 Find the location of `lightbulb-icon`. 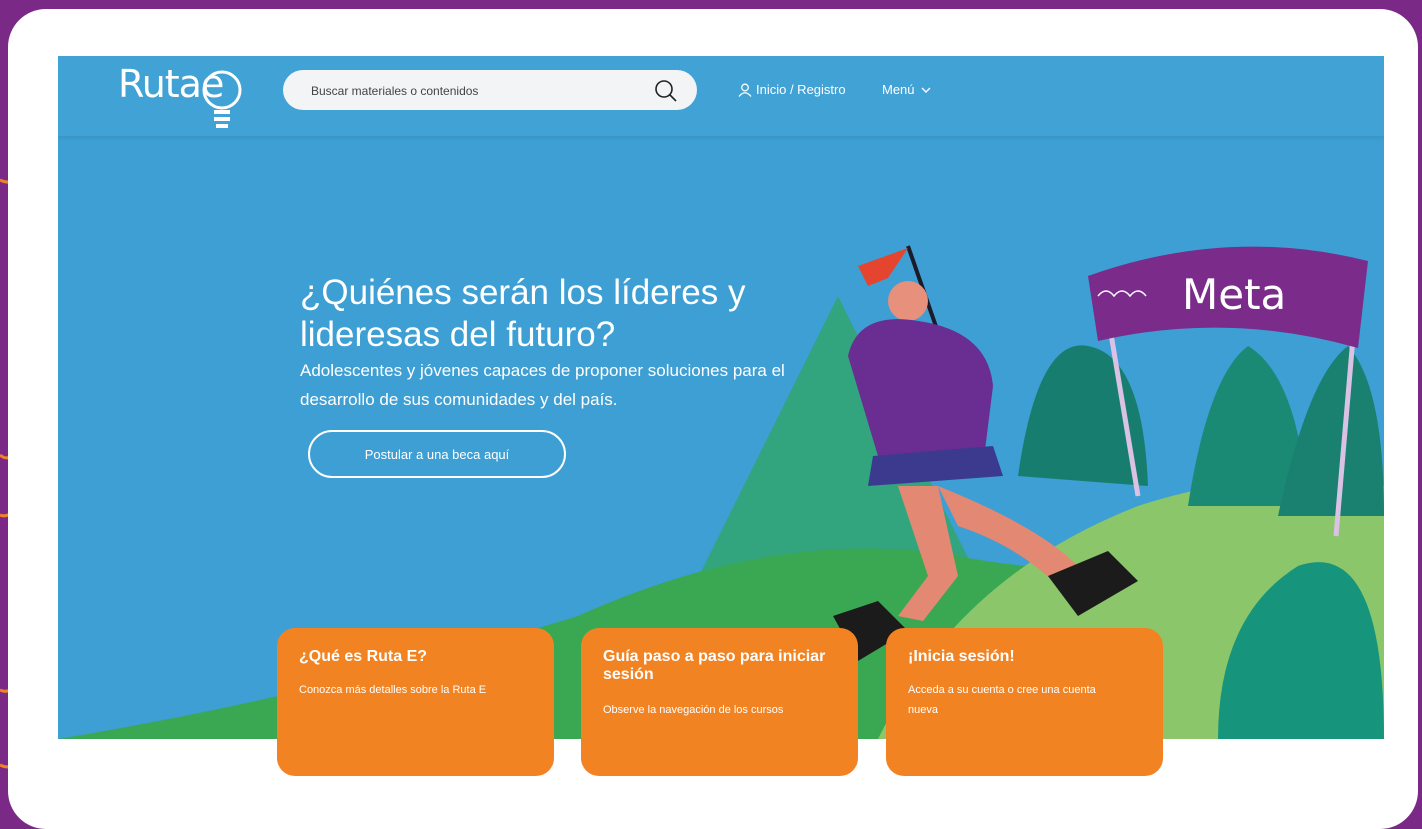

lightbulb-icon is located at coordinates (222, 99).